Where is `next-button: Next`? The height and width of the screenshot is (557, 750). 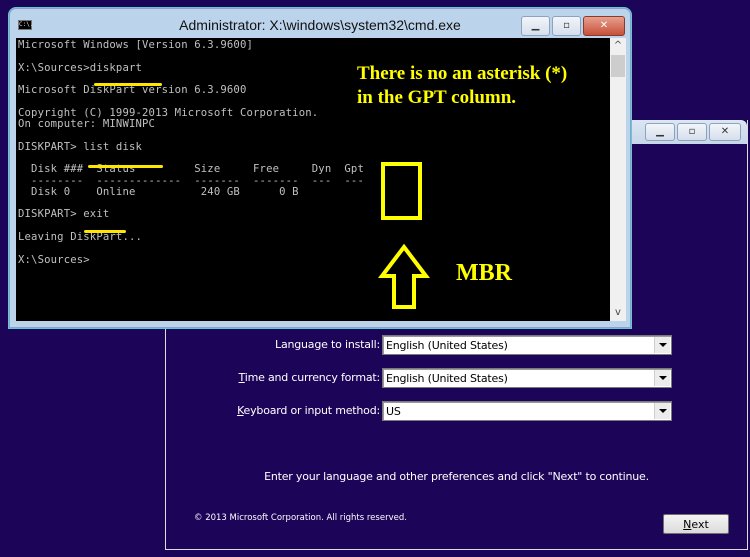 next-button: Next is located at coordinates (696, 524).